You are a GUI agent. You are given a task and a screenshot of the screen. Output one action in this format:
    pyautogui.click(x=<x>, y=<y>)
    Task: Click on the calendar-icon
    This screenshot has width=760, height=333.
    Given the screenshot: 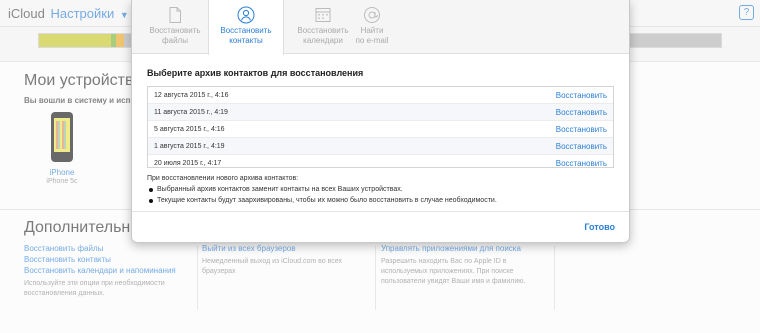 What is the action you would take?
    pyautogui.click(x=323, y=15)
    